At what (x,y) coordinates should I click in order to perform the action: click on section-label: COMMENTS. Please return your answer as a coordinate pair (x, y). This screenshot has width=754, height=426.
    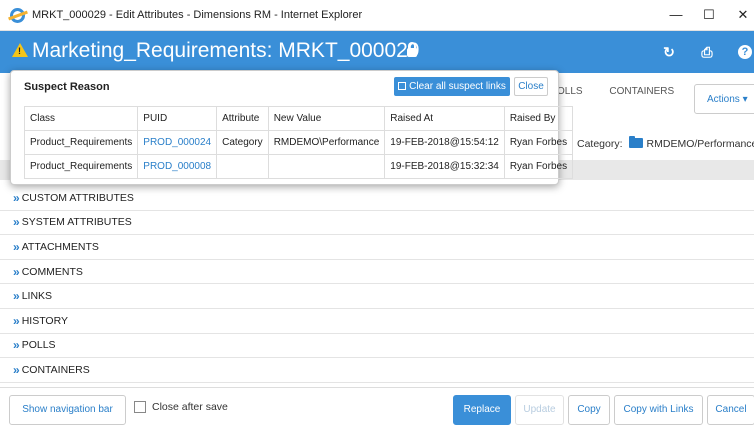
    Looking at the image, I should click on (52, 271).